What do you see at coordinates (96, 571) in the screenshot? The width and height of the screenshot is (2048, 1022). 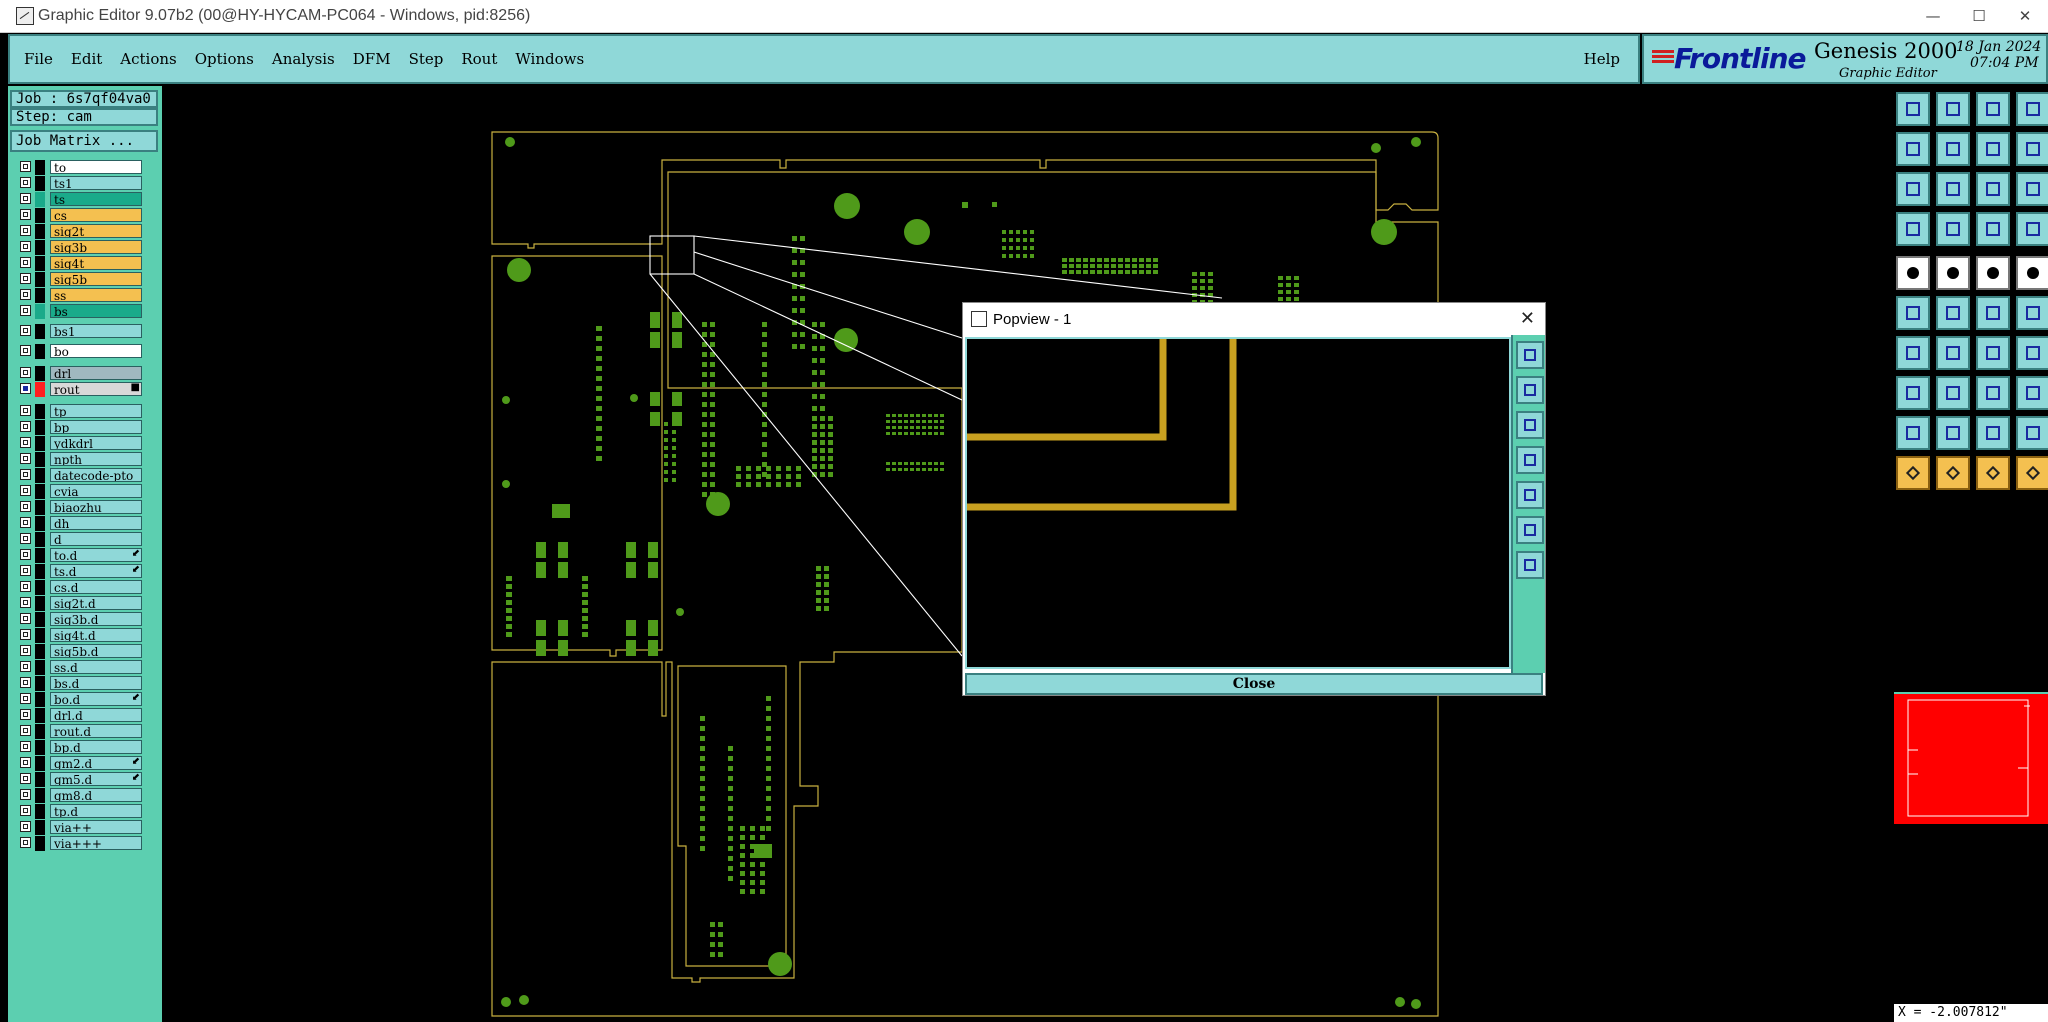 I see `layer-name: ts.d` at bounding box center [96, 571].